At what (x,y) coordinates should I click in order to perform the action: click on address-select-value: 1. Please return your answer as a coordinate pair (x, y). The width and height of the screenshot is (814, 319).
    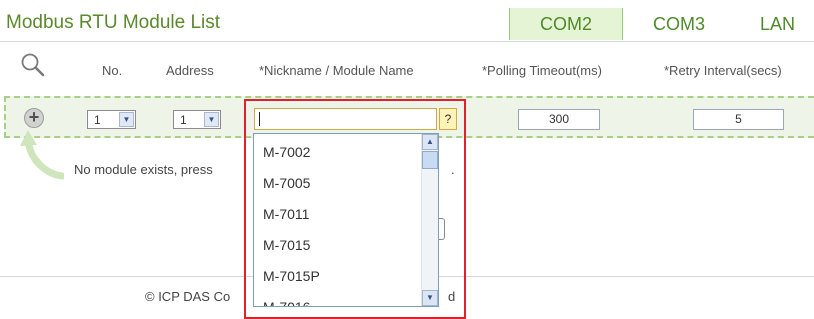
    Looking at the image, I should click on (183, 120).